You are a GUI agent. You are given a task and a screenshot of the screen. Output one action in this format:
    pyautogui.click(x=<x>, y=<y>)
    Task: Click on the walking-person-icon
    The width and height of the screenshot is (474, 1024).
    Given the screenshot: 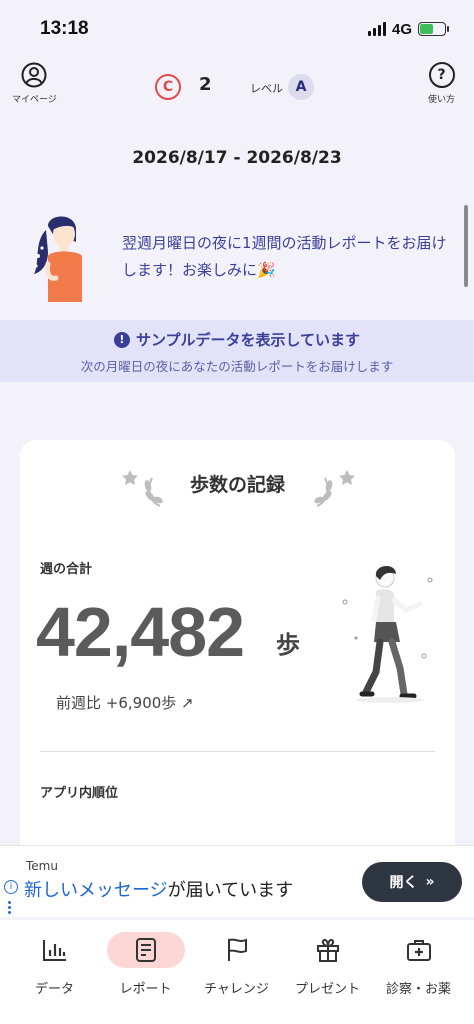 What is the action you would take?
    pyautogui.click(x=387, y=634)
    